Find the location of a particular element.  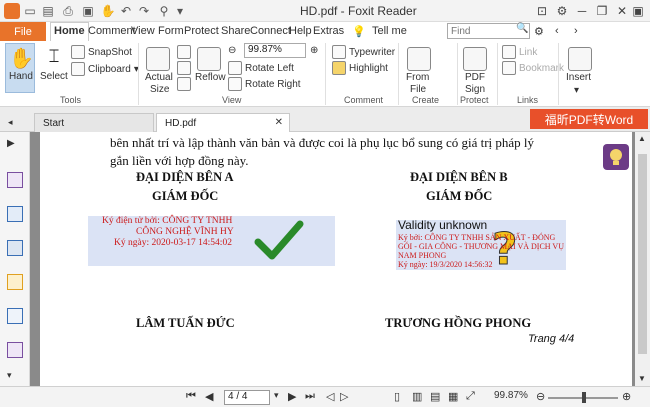

first-page-icon: ⏮ is located at coordinates (191, 396).